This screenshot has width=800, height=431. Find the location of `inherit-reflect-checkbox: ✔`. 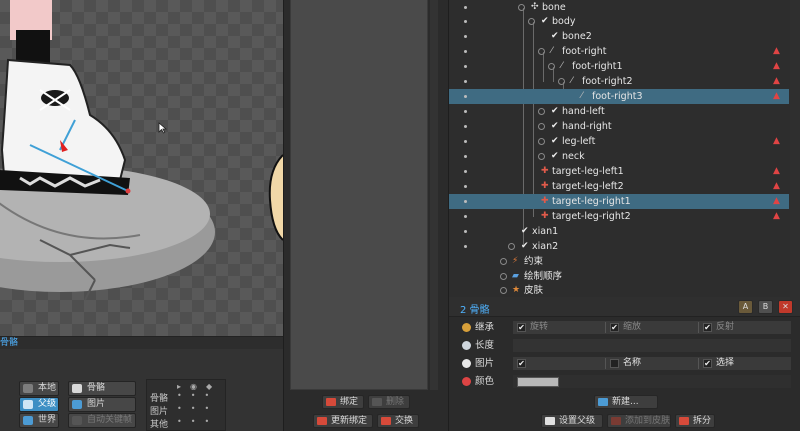

inherit-reflect-checkbox: ✔ is located at coordinates (707, 327).